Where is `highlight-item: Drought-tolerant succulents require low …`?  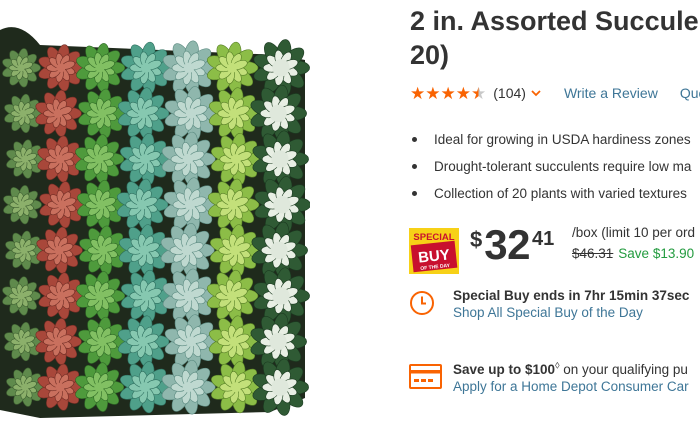 highlight-item: Drought-tolerant succulents require low … is located at coordinates (551, 166).